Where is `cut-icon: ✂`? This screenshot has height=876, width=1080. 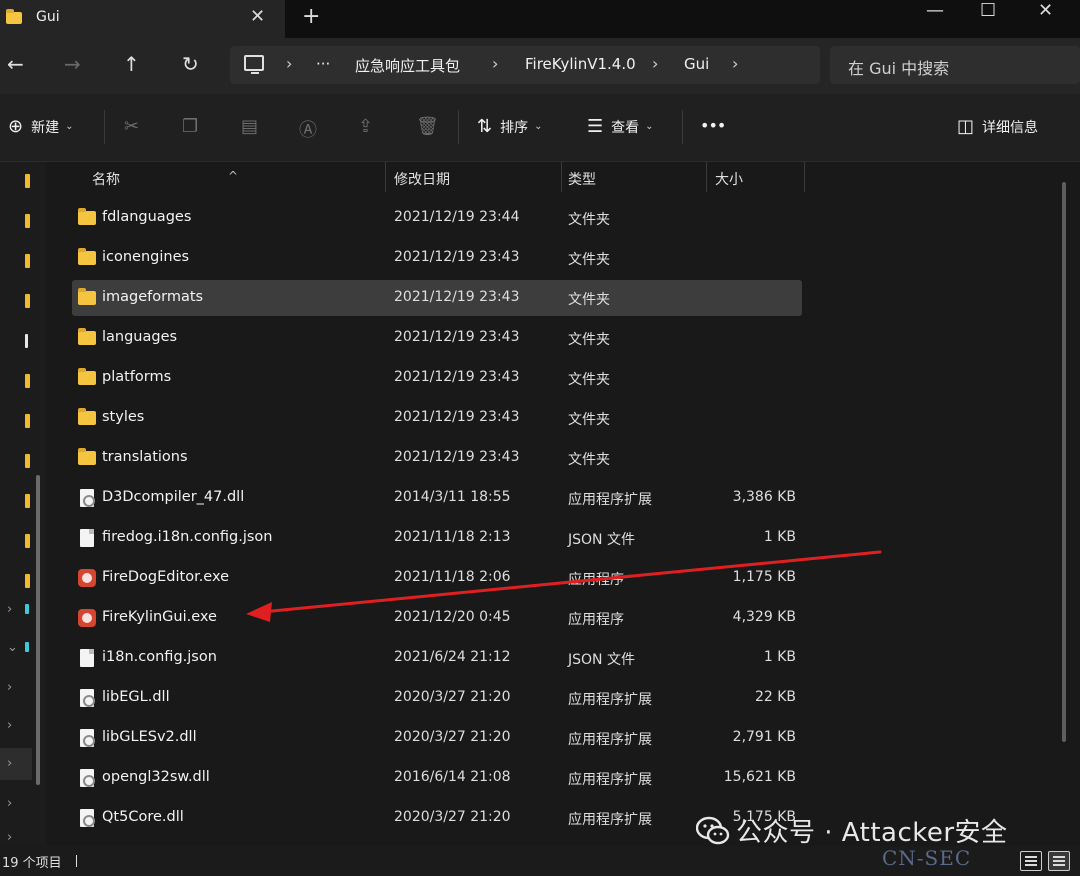 cut-icon: ✂ is located at coordinates (131, 126).